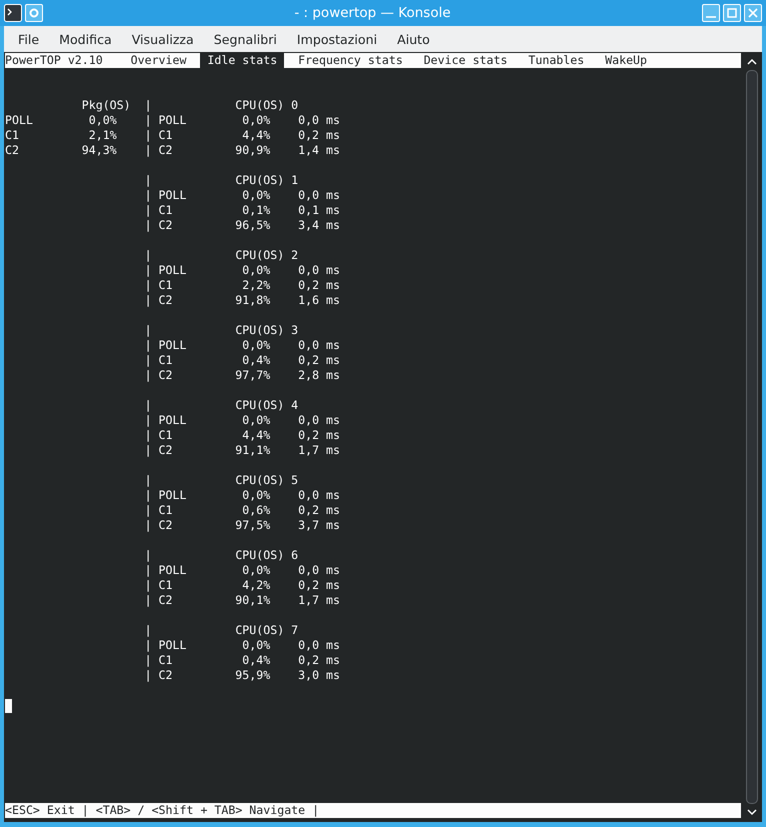  I want to click on table-cell-text: 2,1%, so click(102, 135).